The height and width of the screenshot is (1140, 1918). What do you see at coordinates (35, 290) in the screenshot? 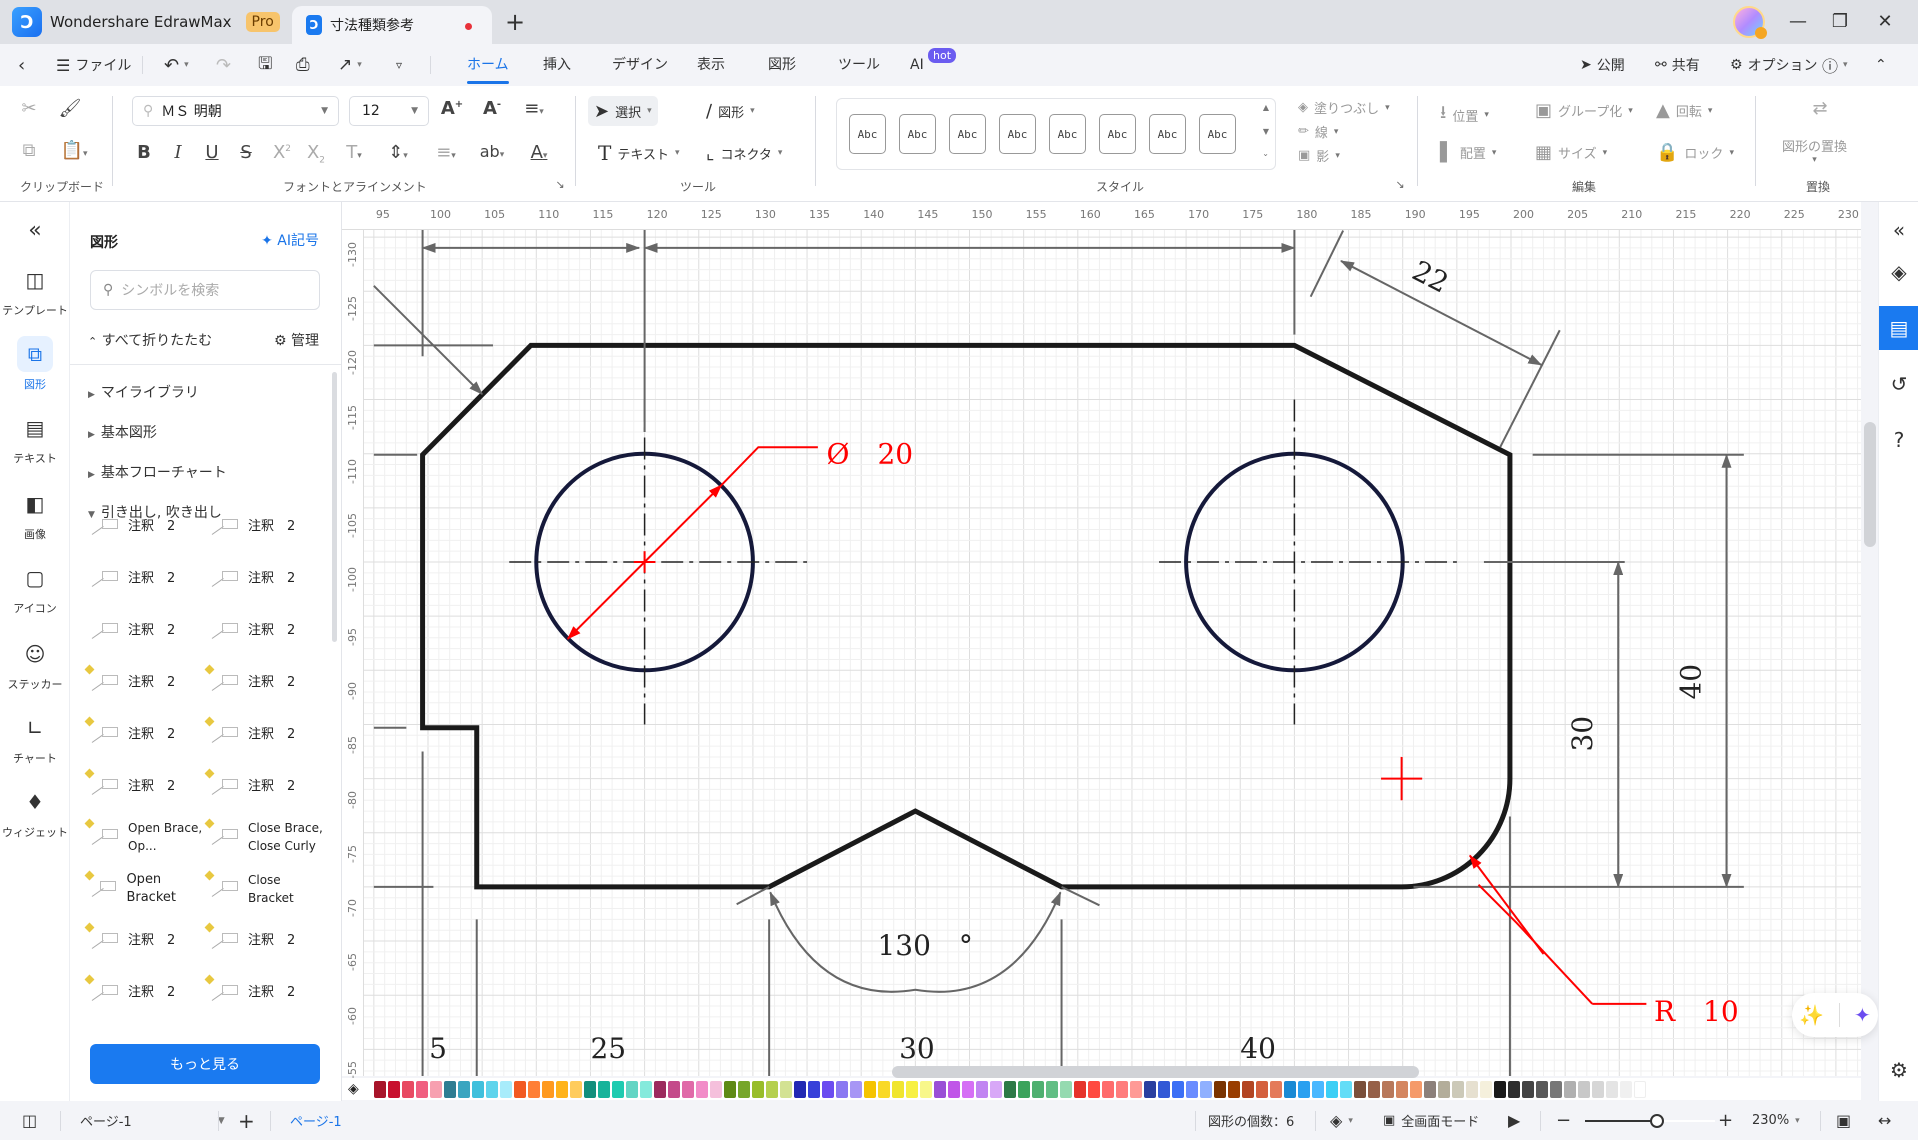
I see `nav-templates: ◫ テンプレート` at bounding box center [35, 290].